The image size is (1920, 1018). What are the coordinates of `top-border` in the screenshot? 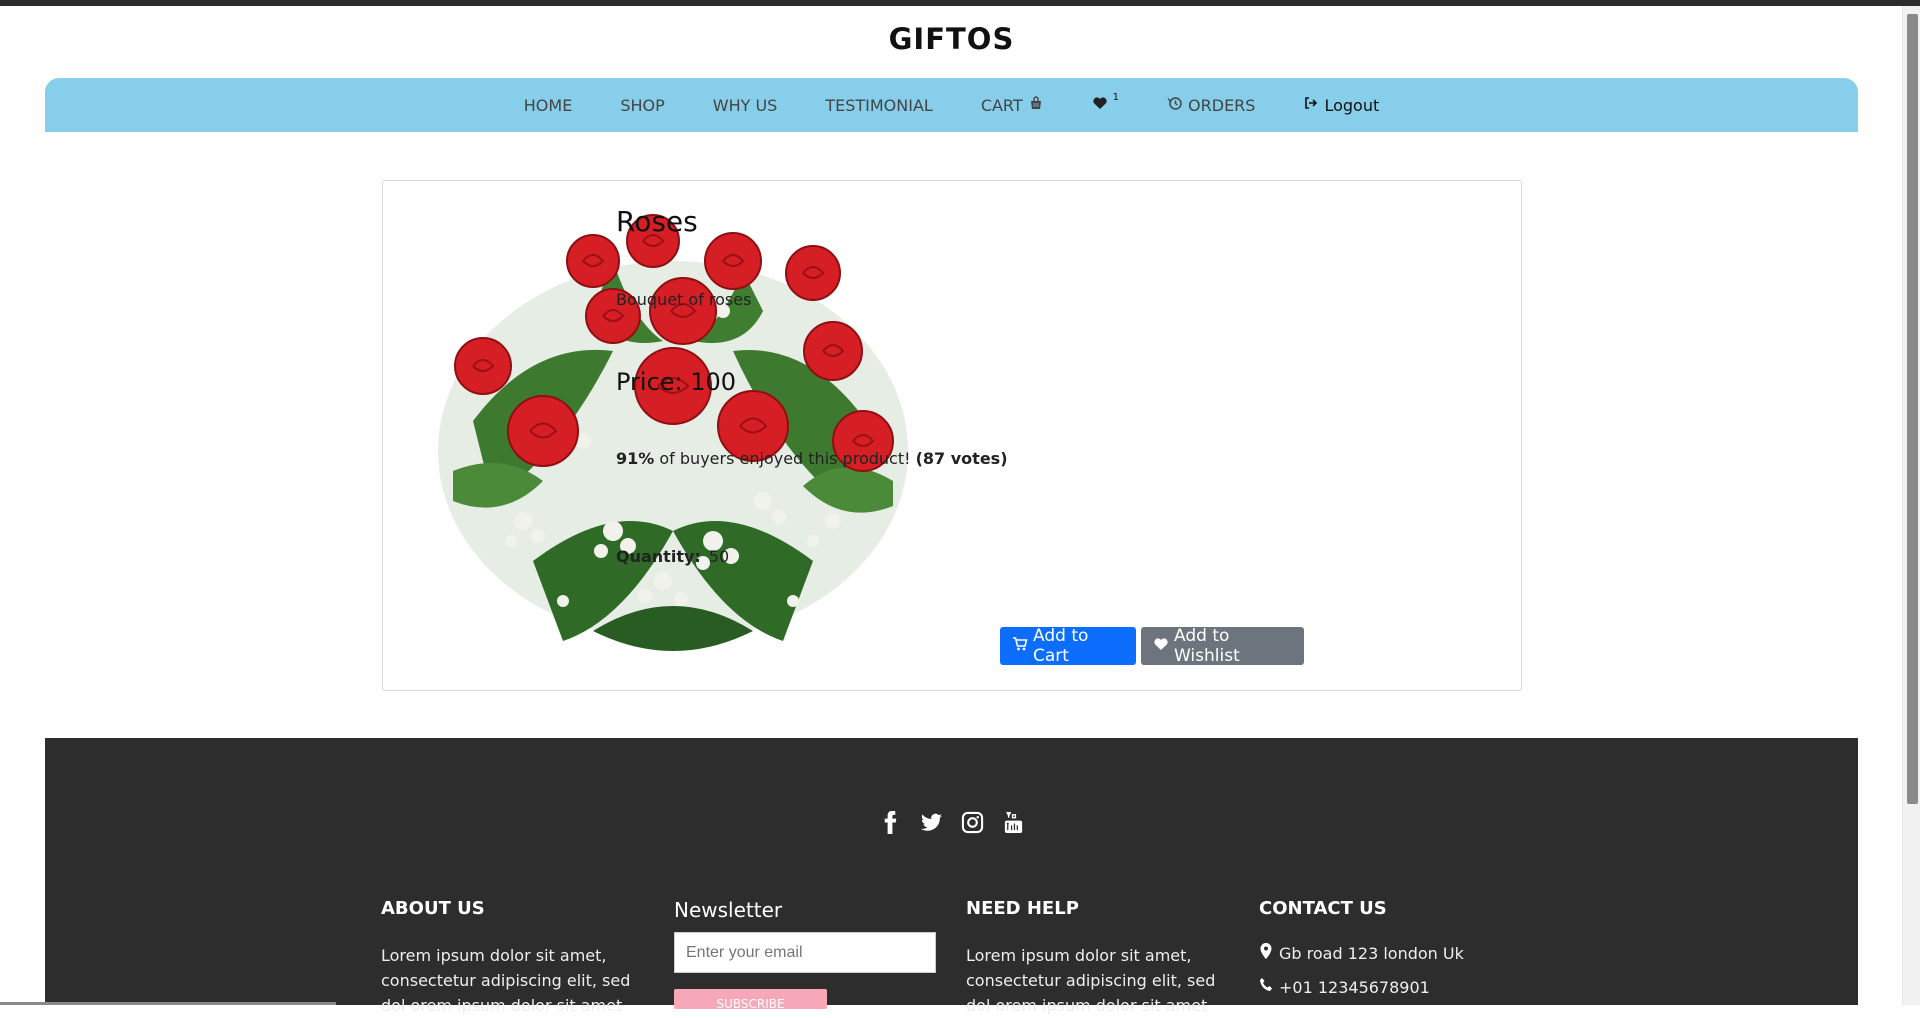 It's located at (960, 3).